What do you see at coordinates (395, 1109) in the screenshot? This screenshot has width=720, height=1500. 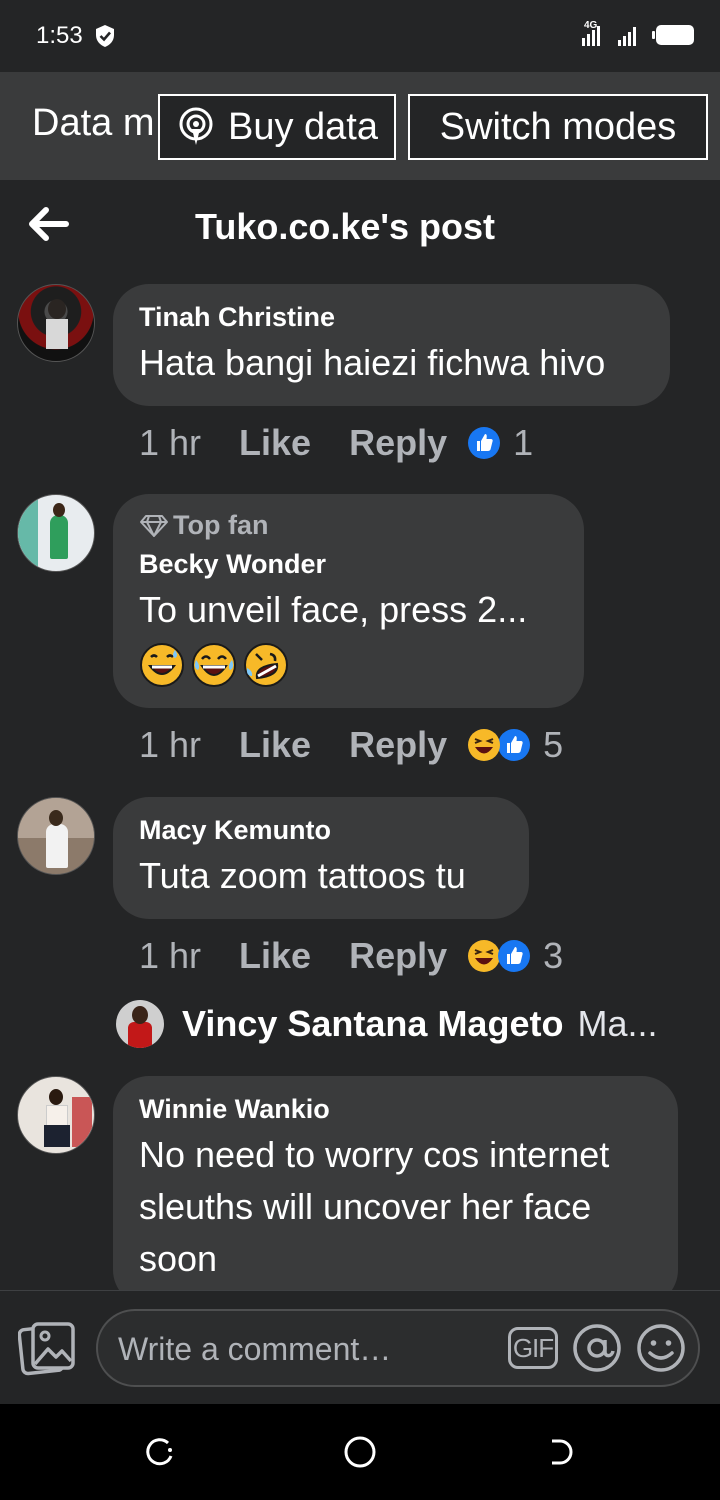 I see `comment-author: Winnie Wankio` at bounding box center [395, 1109].